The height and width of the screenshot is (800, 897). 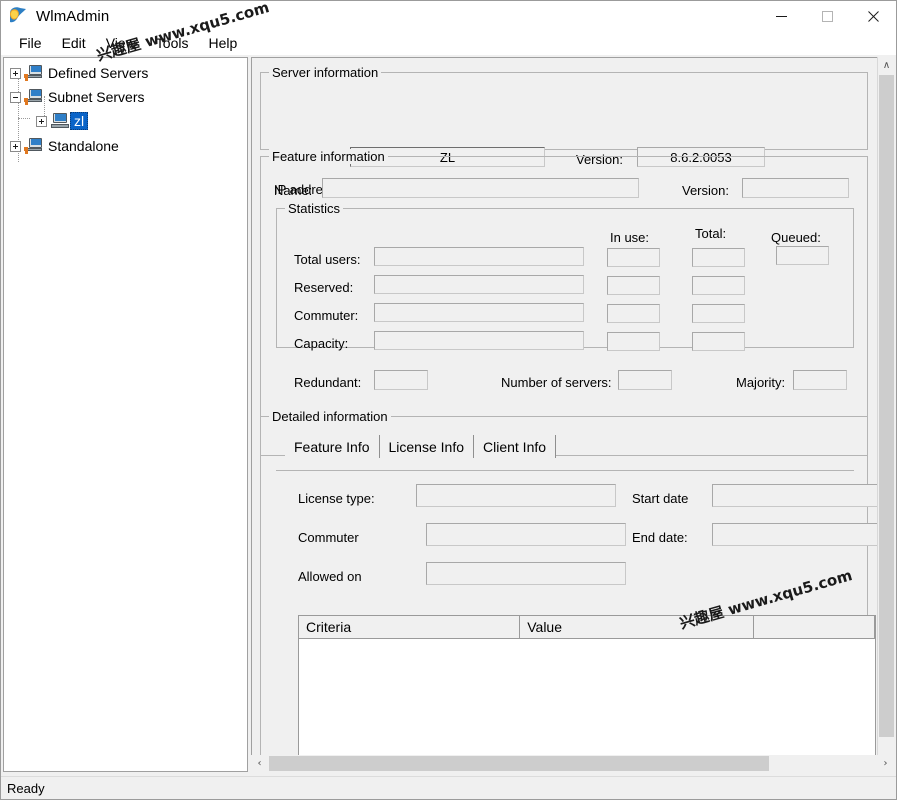 I want to click on commuter-detail-label: Commuter, so click(x=328, y=537).